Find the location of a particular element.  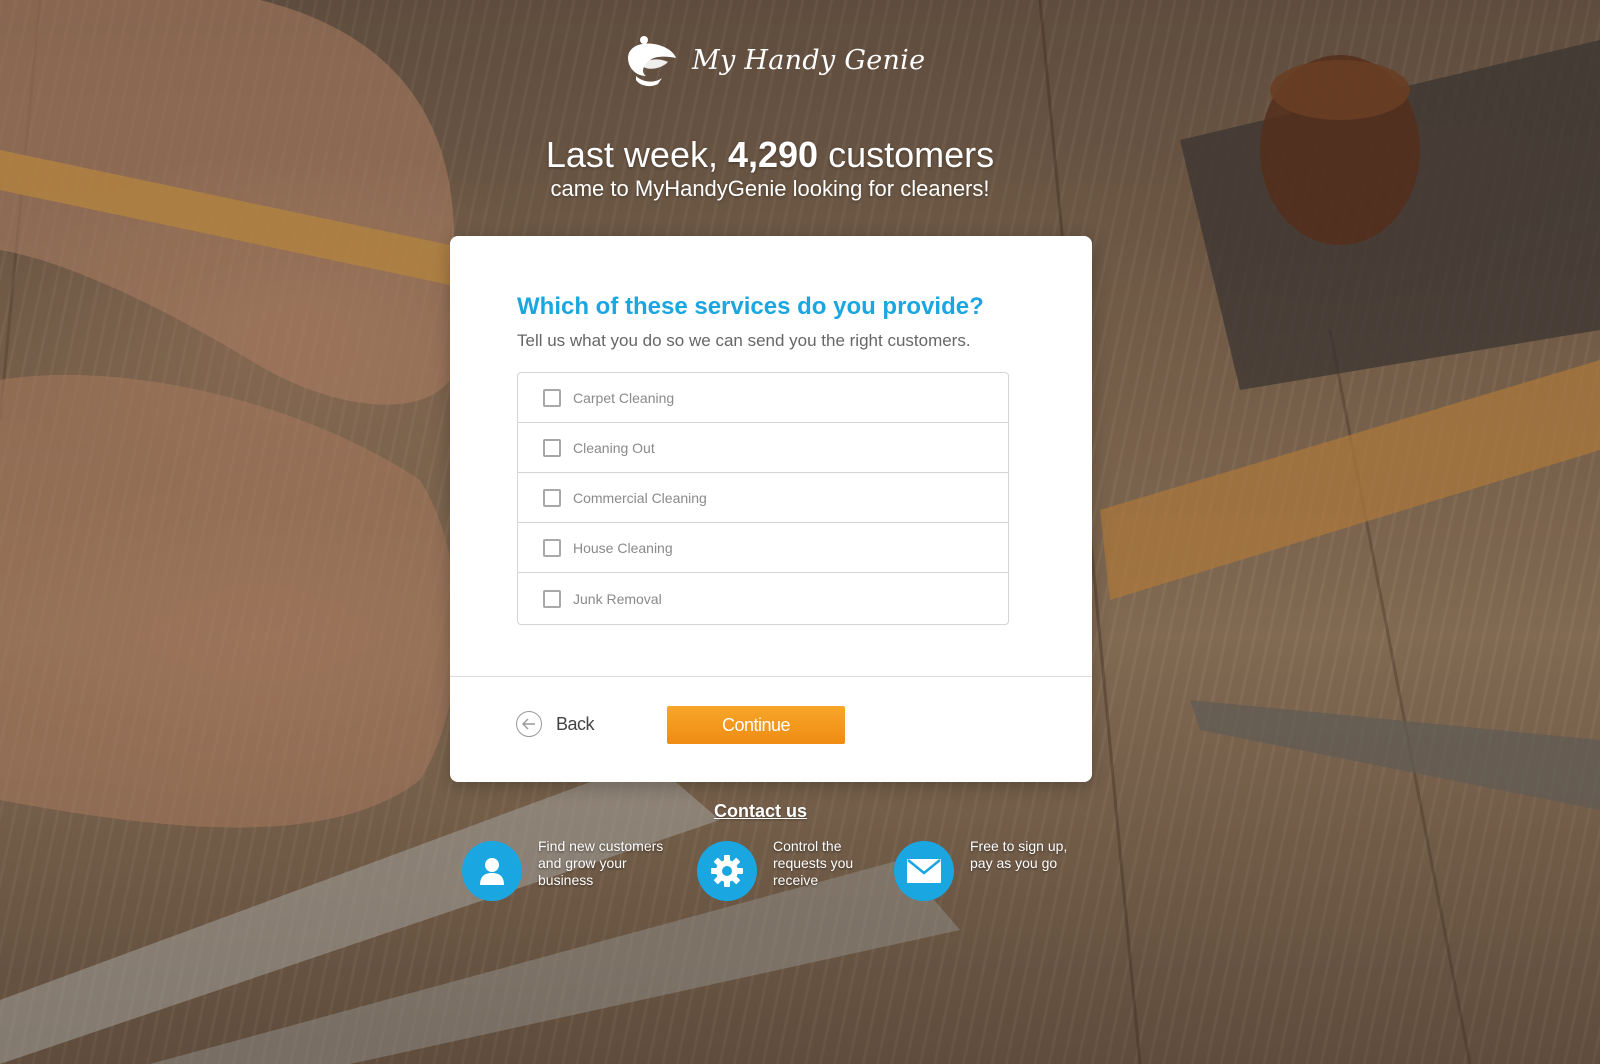

feature-text: Free to sign up, pay as you go is located at coordinates (1018, 855).